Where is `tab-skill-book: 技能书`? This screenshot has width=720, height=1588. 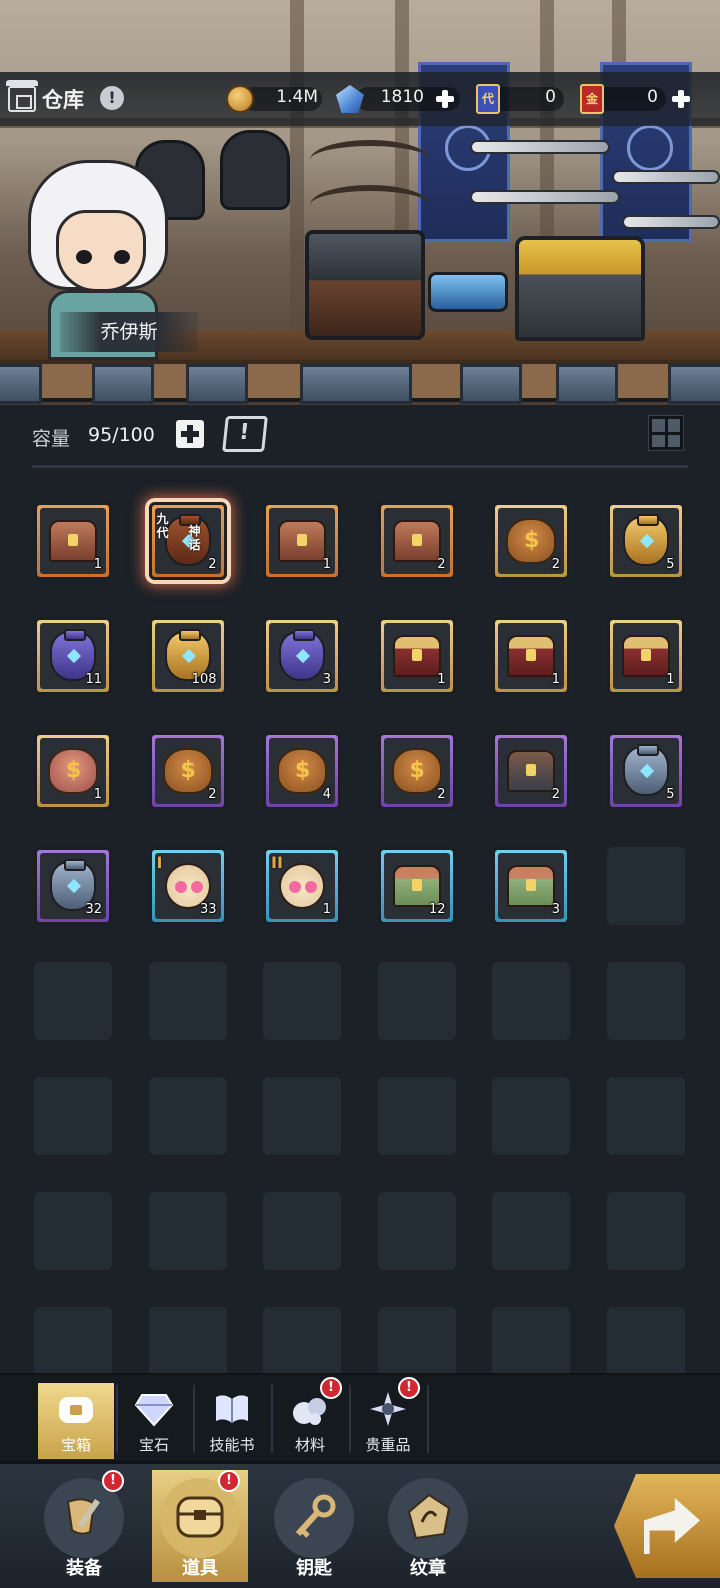 tab-skill-book: 技能书 is located at coordinates (232, 1421).